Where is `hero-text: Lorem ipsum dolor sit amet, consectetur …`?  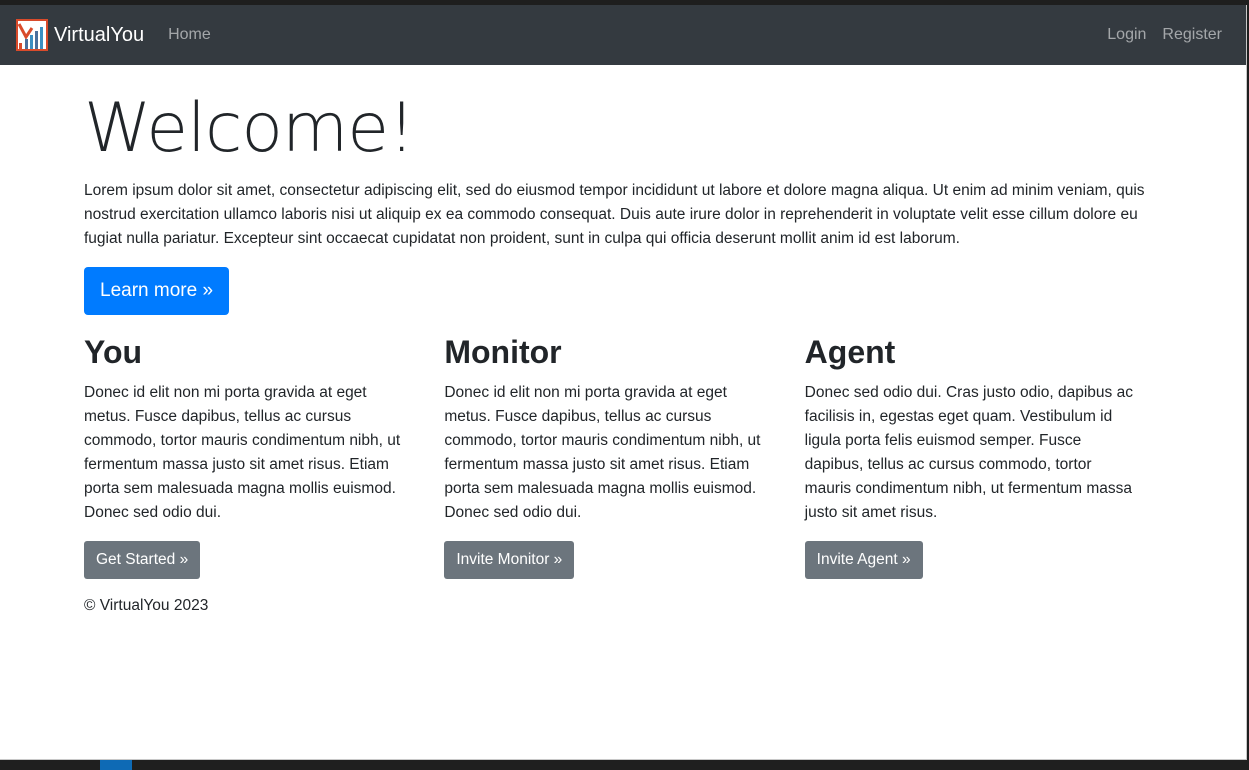 hero-text: Lorem ipsum dolor sit amet, consectetur … is located at coordinates (614, 214).